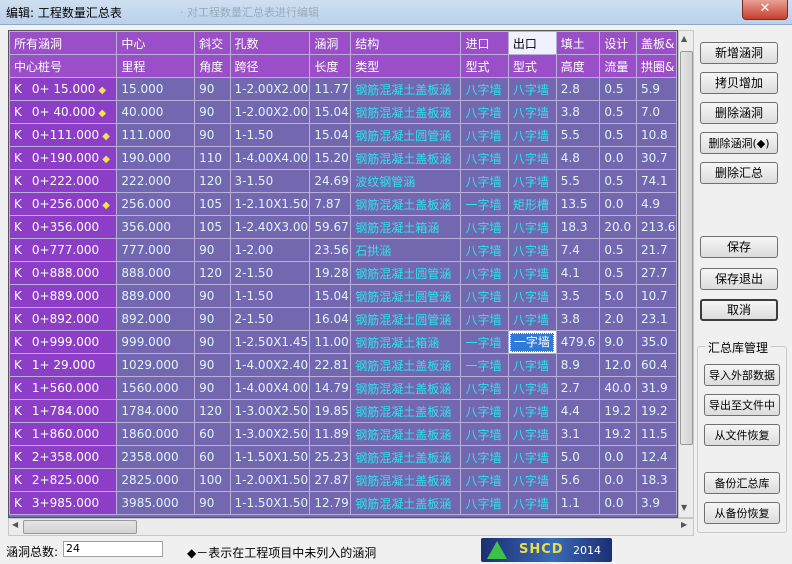 Image resolution: width=792 pixels, height=564 pixels. What do you see at coordinates (618, 319) in the screenshot?
I see `table-cell: 2.0` at bounding box center [618, 319].